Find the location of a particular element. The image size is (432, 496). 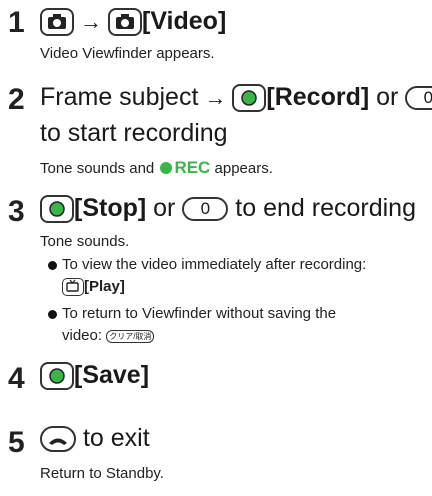

tone-text: Tone sounds and is located at coordinates (97, 168).